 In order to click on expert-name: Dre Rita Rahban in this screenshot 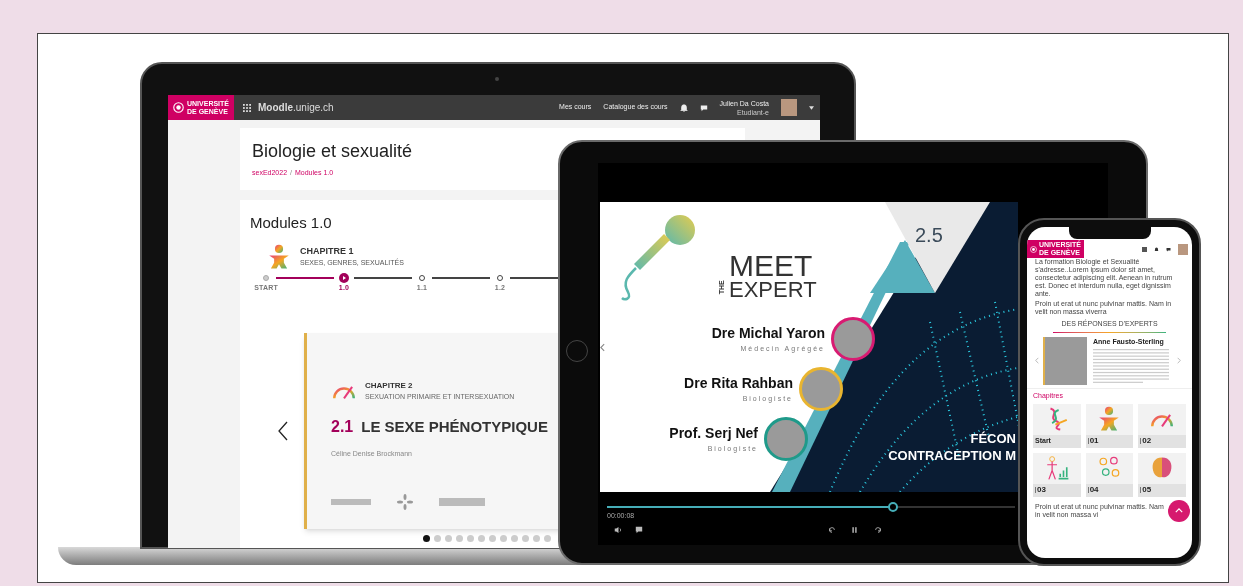, I will do `click(738, 384)`.